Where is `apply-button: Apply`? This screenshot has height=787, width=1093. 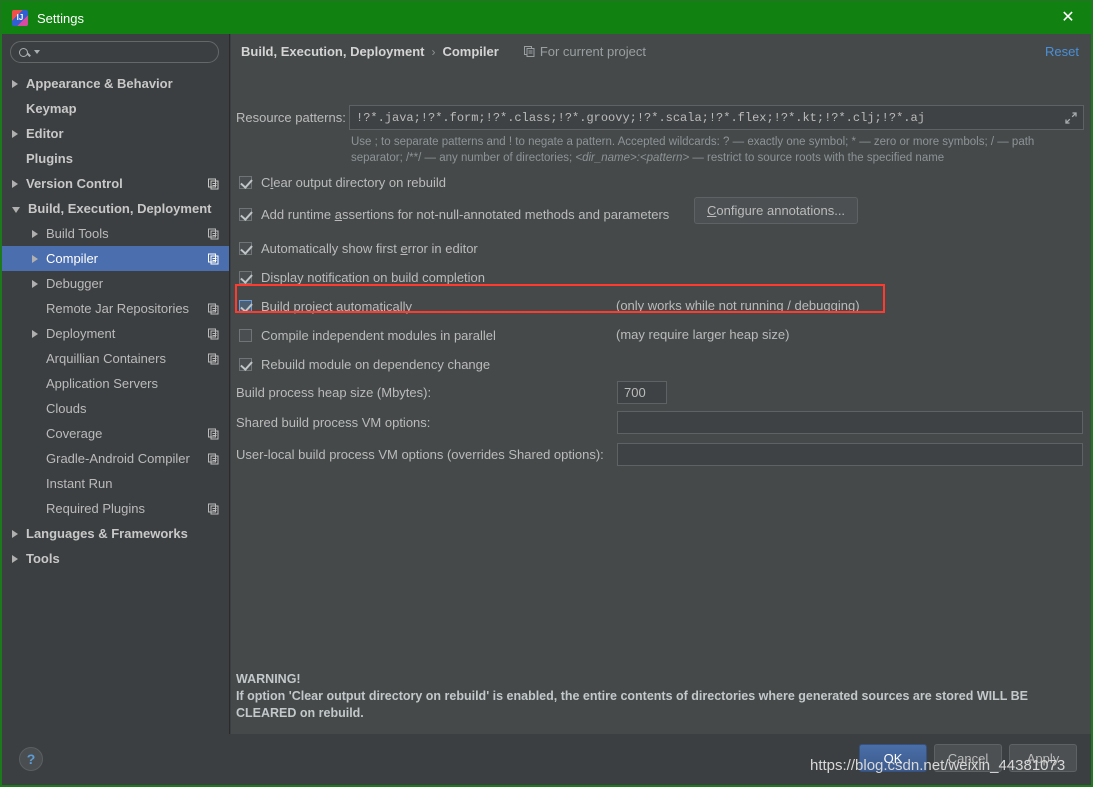 apply-button: Apply is located at coordinates (1043, 758).